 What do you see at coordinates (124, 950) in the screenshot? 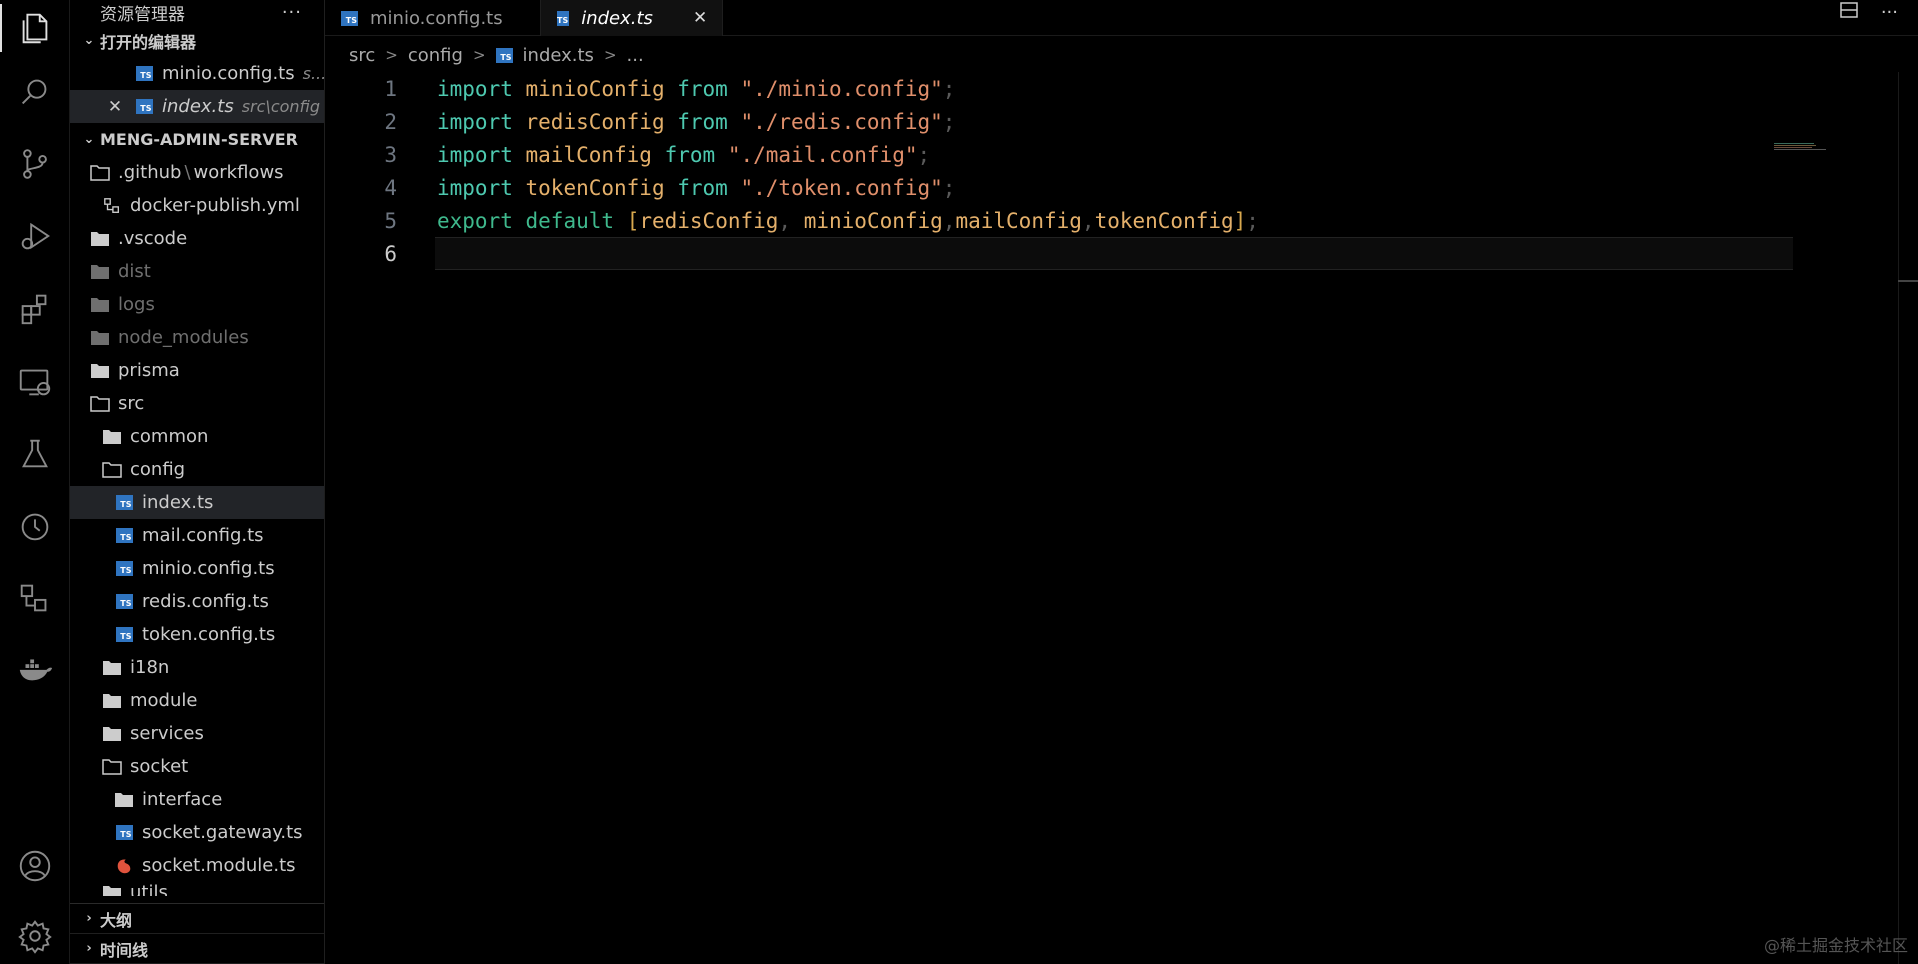
I see `timeline-label: 时间线` at bounding box center [124, 950].